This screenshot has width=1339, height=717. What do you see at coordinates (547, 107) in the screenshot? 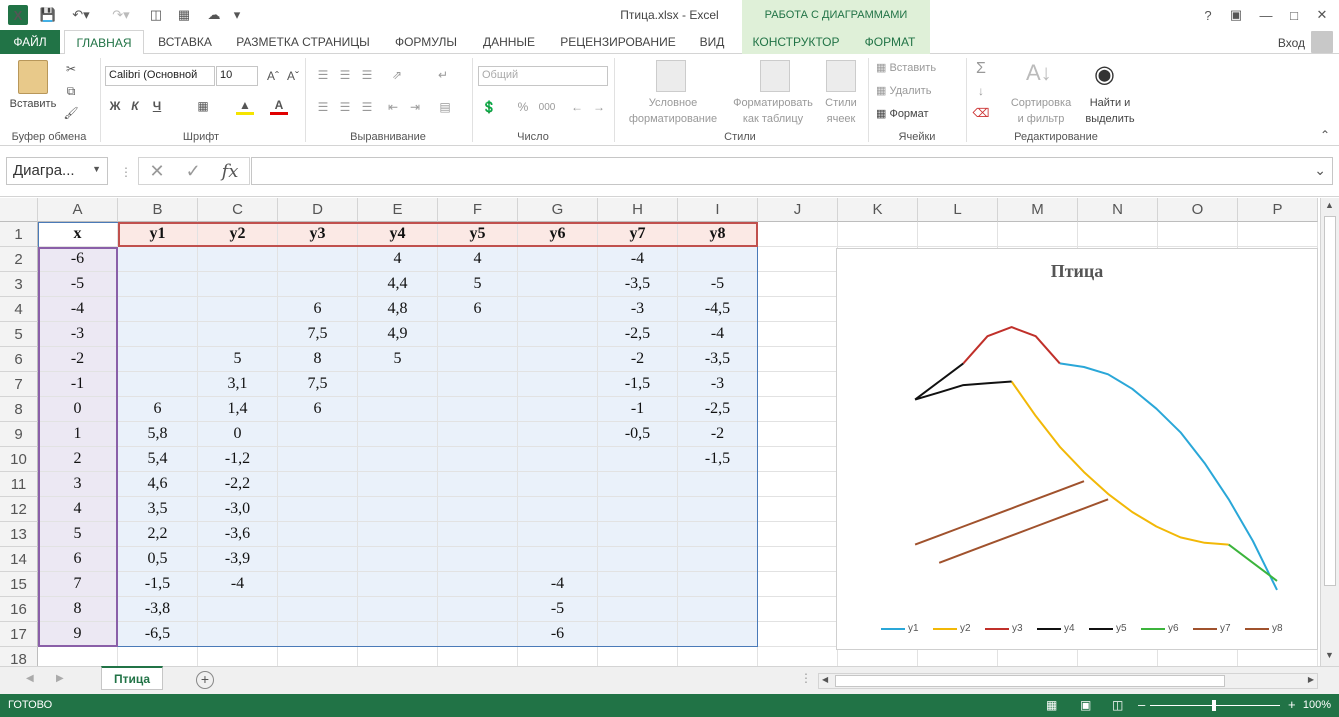
I see `thousands-icon: 000` at bounding box center [547, 107].